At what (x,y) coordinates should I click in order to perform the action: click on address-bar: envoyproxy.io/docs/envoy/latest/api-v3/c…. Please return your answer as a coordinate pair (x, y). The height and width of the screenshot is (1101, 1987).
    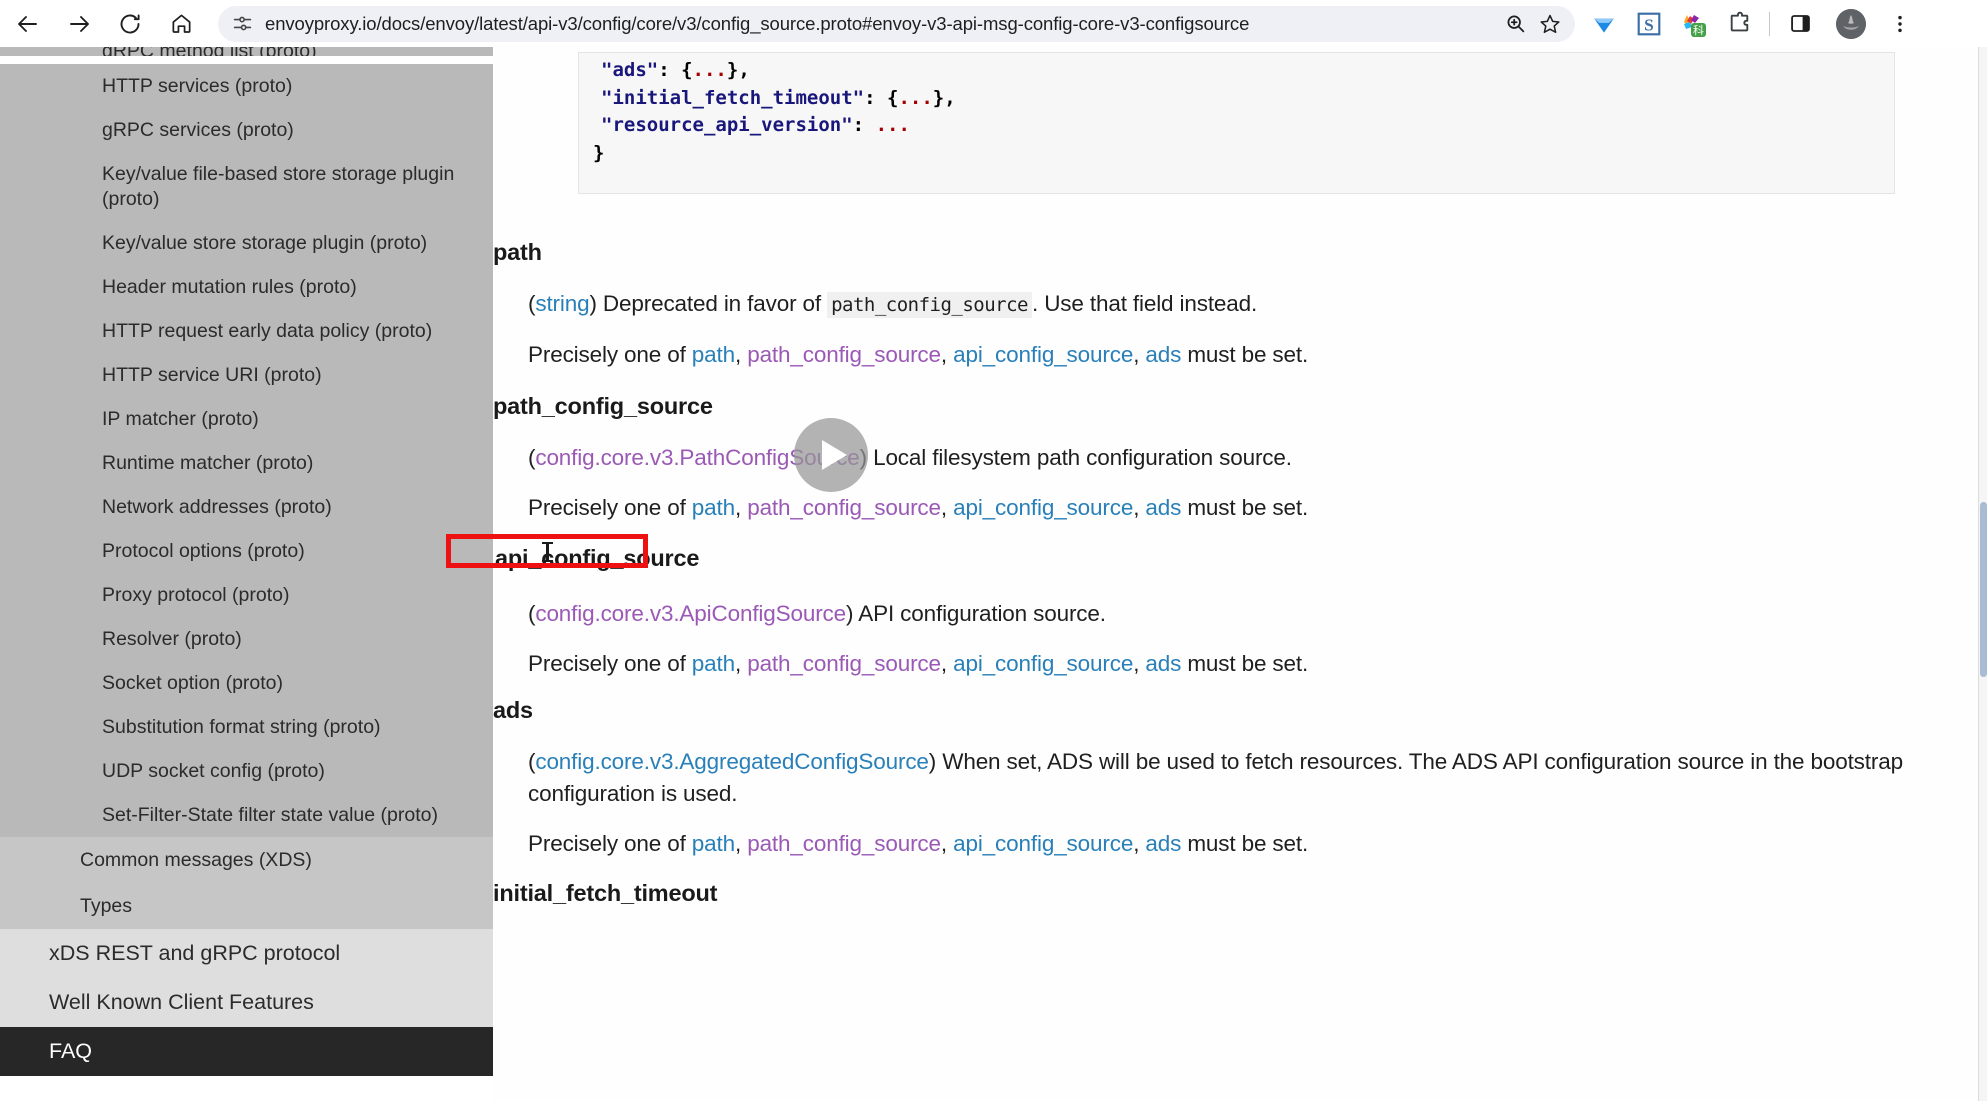
    Looking at the image, I should click on (896, 23).